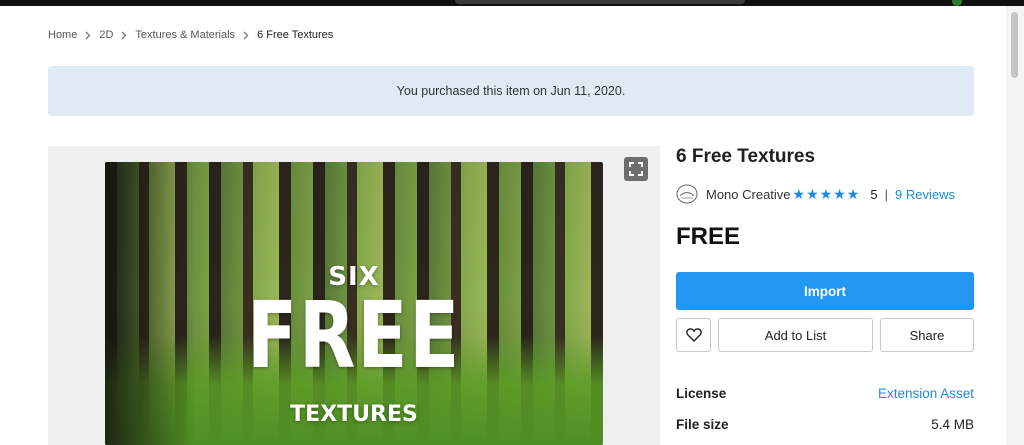  What do you see at coordinates (1015, 225) in the screenshot?
I see `page-scrollbar` at bounding box center [1015, 225].